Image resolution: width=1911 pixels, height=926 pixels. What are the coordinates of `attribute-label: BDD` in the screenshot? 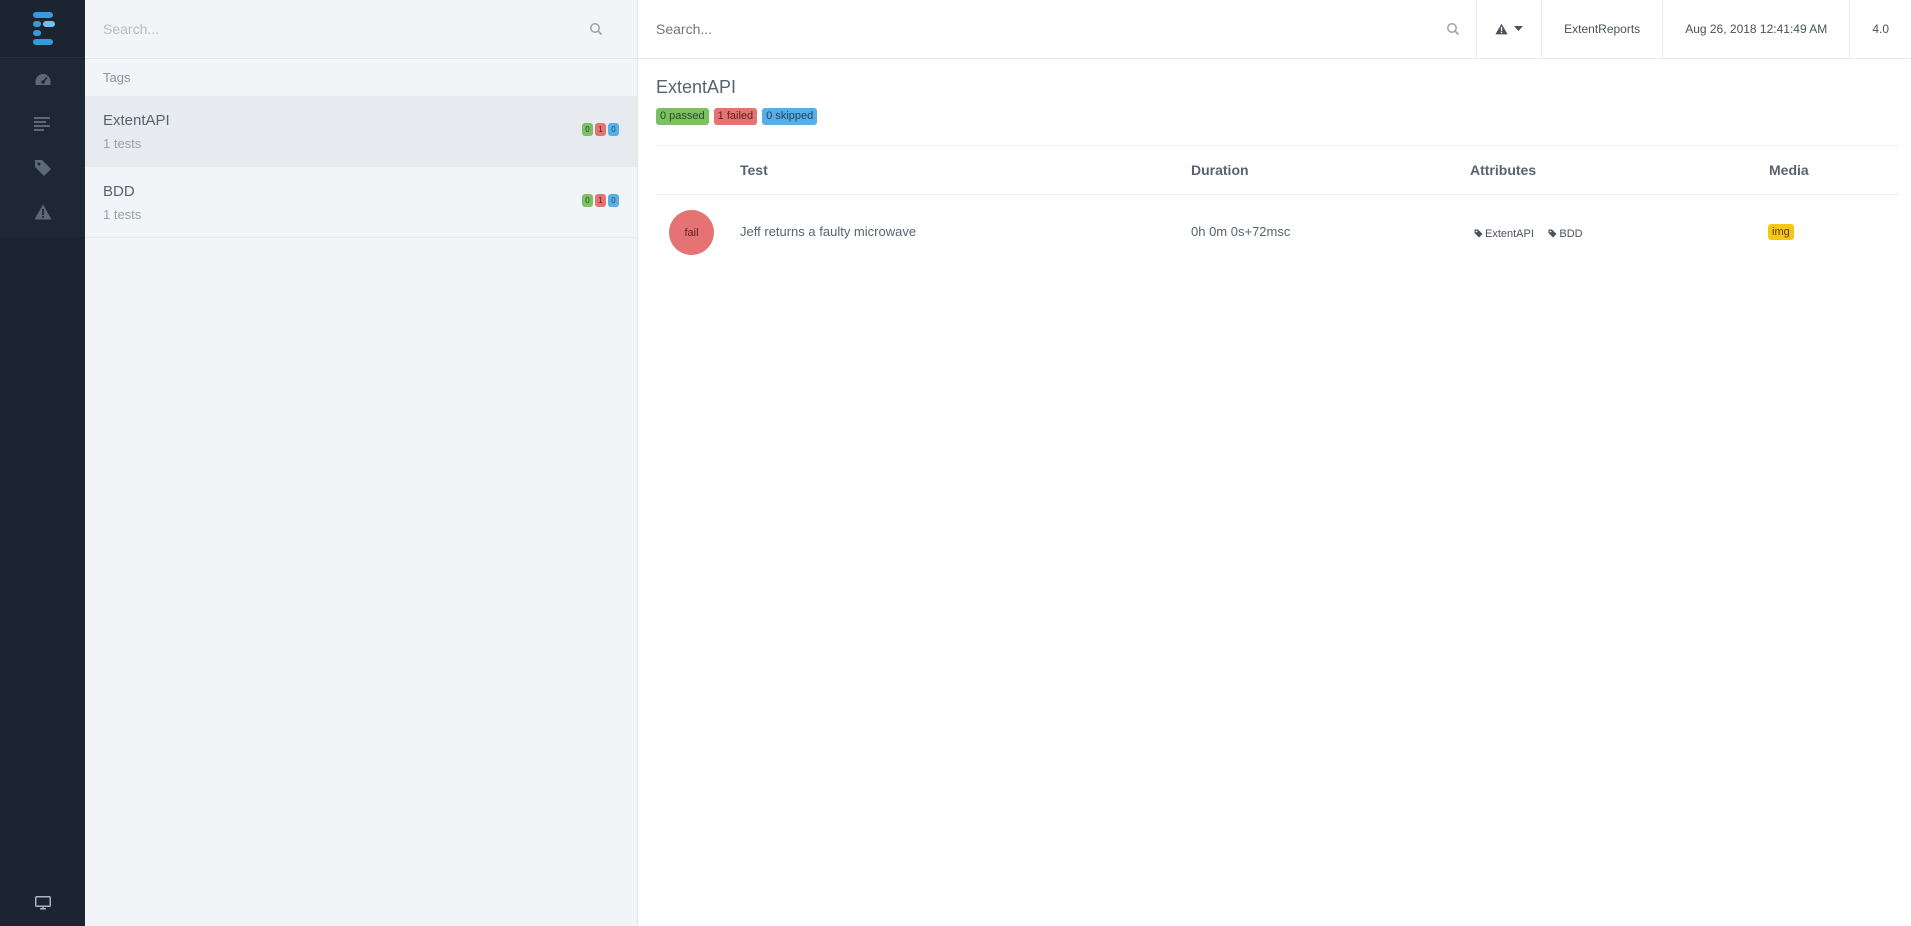 It's located at (1571, 233).